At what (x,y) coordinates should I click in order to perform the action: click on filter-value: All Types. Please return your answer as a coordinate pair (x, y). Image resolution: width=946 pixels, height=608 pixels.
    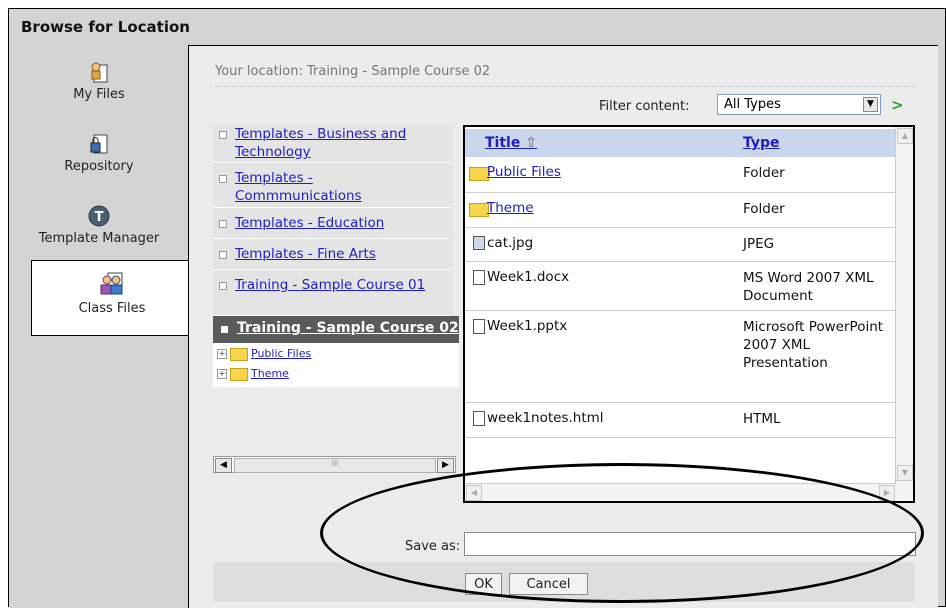
    Looking at the image, I should click on (752, 104).